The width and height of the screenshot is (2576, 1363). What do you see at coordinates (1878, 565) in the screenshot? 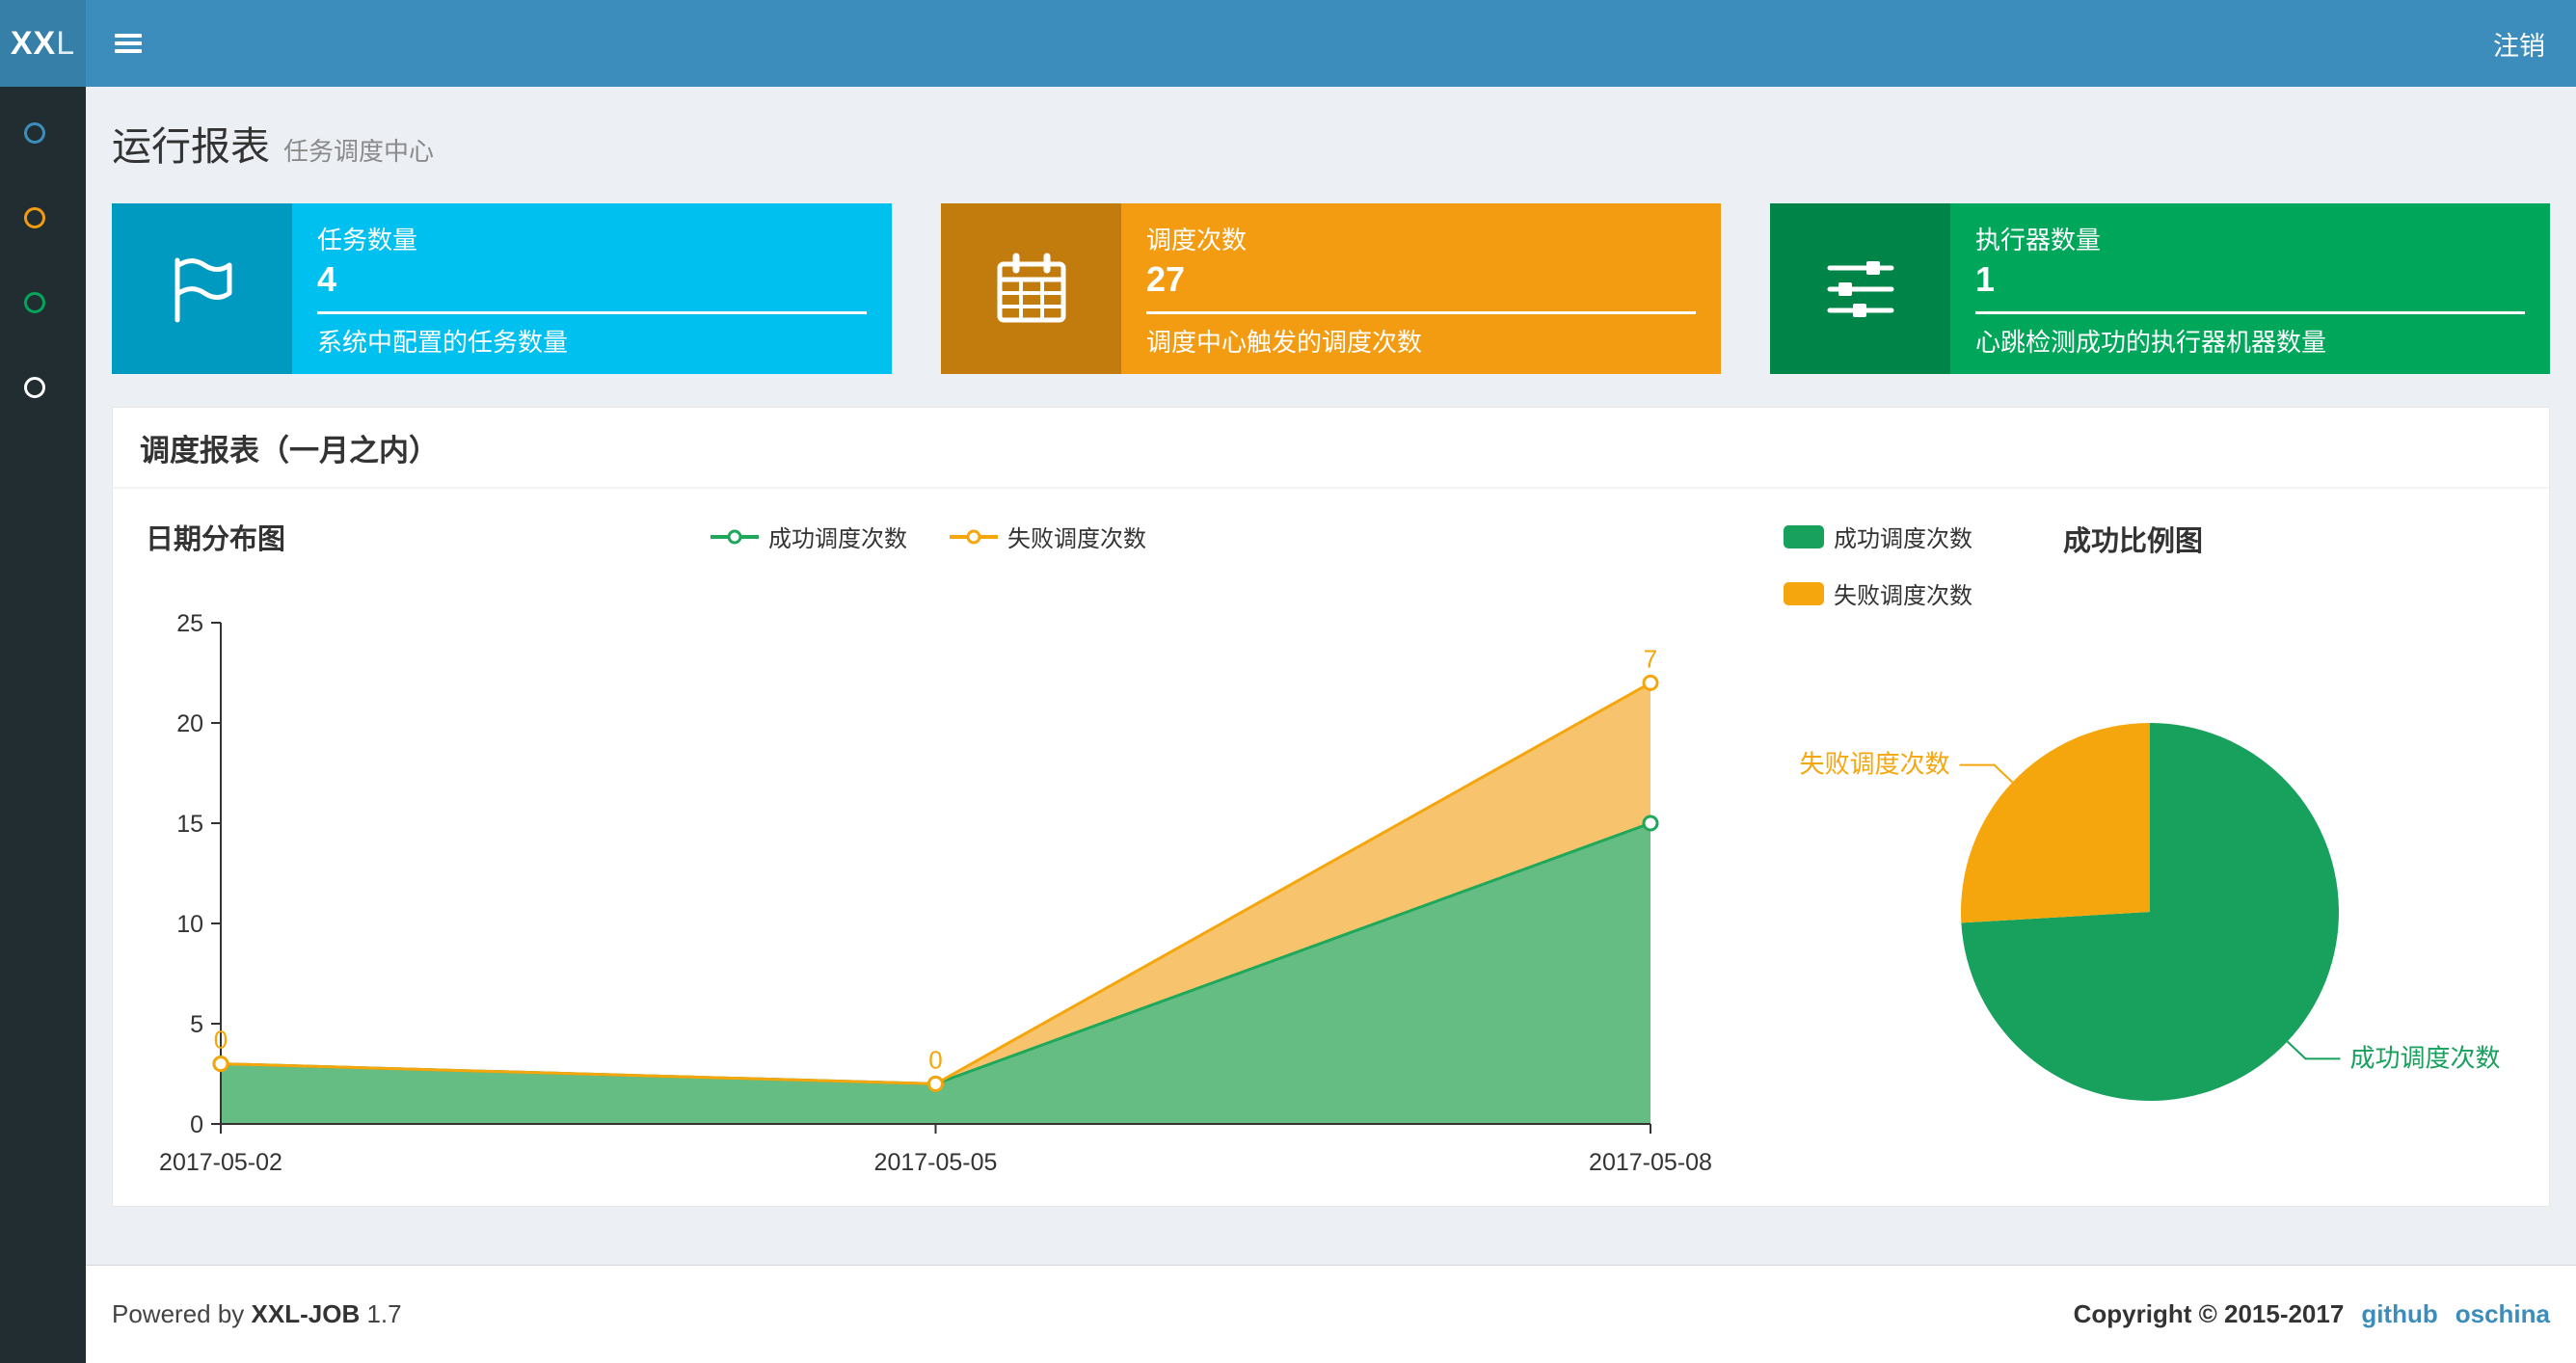
I see `pie-chart-legend: 成功调度次数 失败调度次数` at bounding box center [1878, 565].